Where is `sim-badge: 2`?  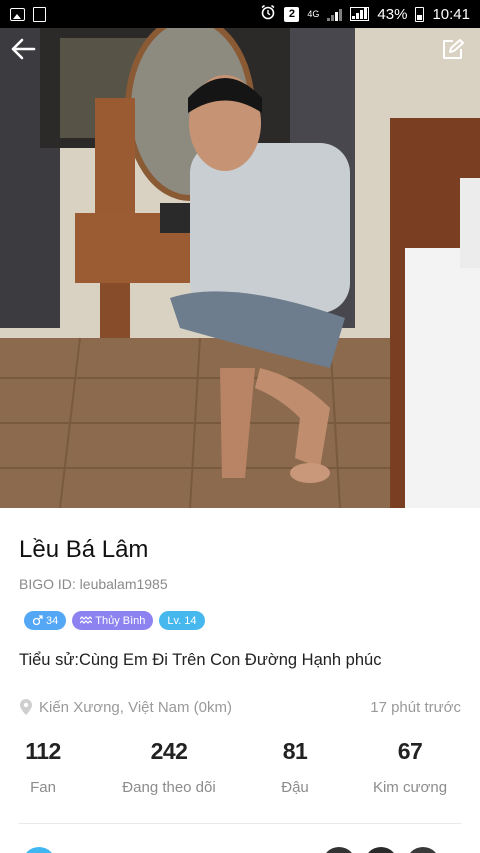 sim-badge: 2 is located at coordinates (292, 14).